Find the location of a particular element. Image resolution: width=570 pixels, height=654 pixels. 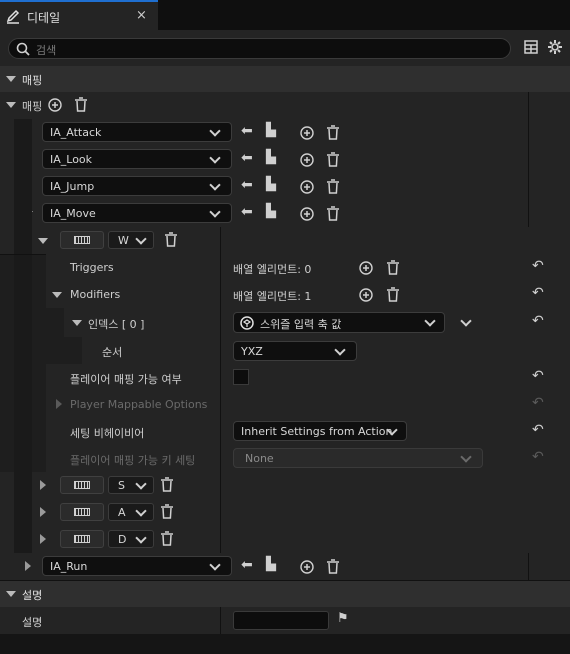

action-select: IA_Attack is located at coordinates (137, 132).